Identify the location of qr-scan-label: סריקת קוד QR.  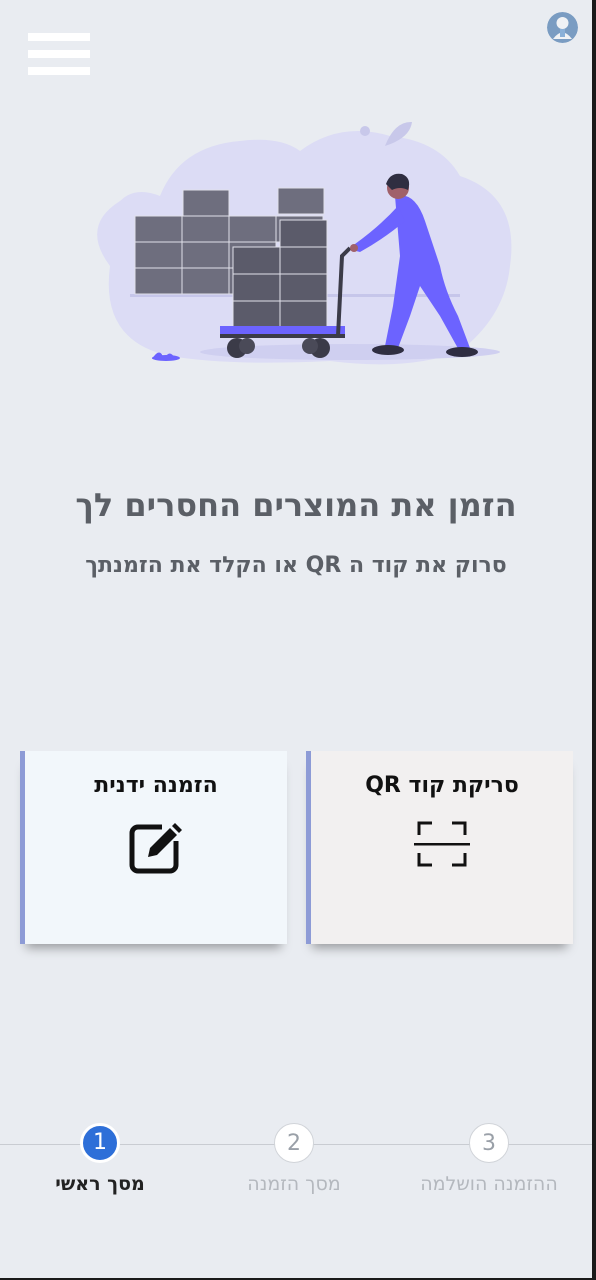
(442, 785).